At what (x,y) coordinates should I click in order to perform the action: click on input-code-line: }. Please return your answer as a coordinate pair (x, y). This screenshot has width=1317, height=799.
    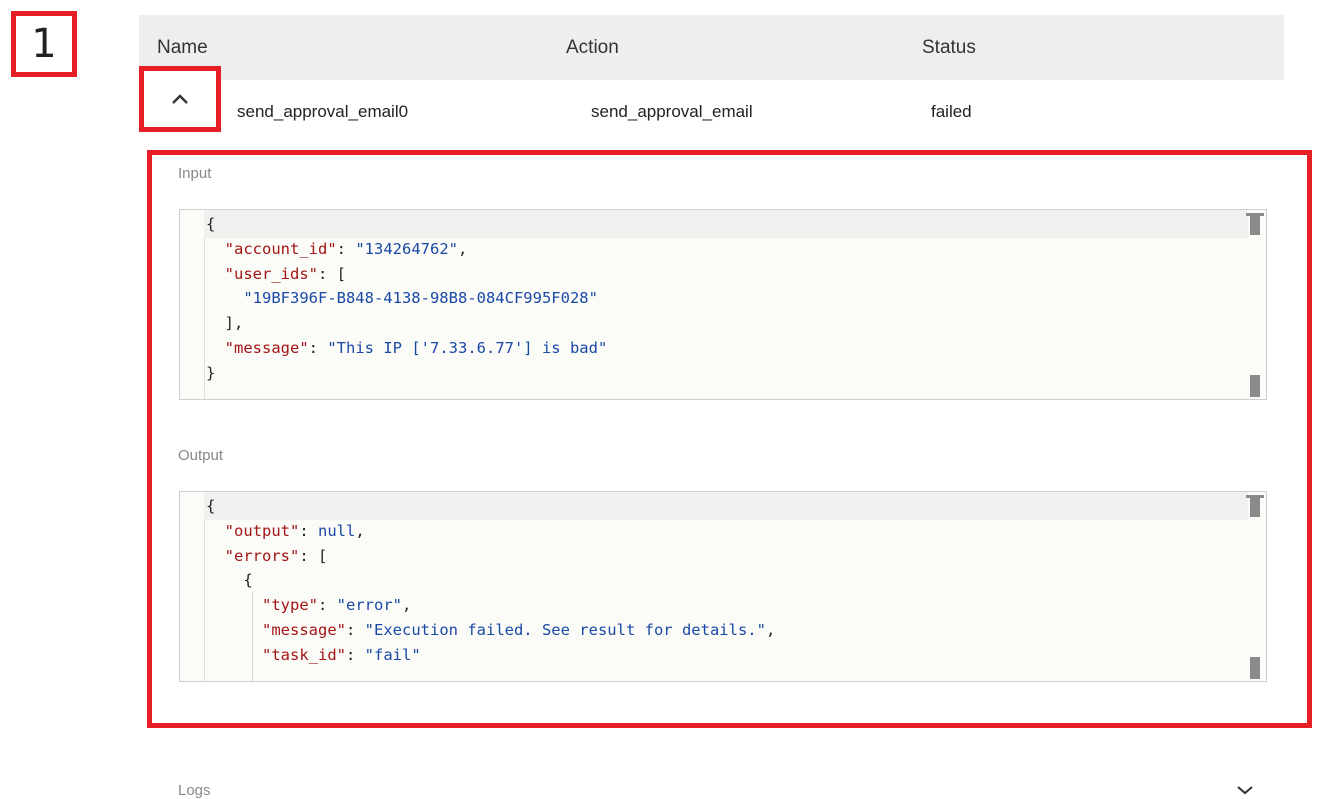
    Looking at the image, I should click on (211, 372).